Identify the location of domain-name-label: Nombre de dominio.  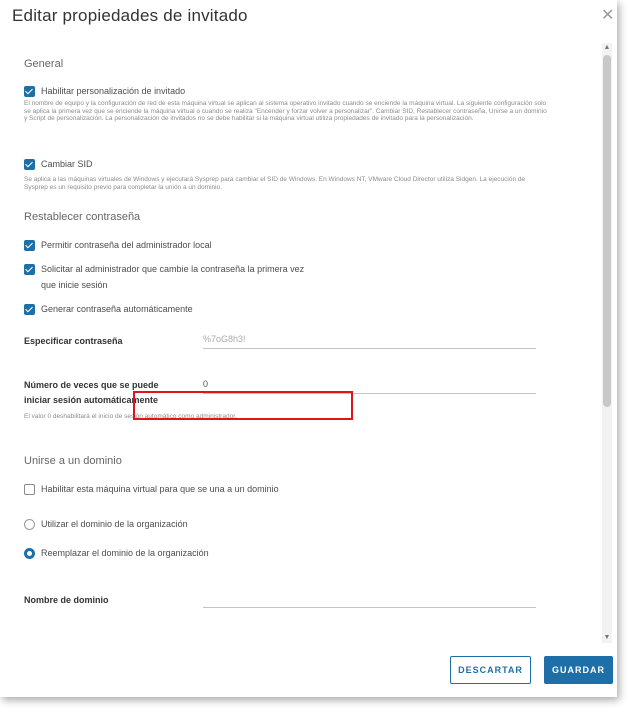
(66, 600).